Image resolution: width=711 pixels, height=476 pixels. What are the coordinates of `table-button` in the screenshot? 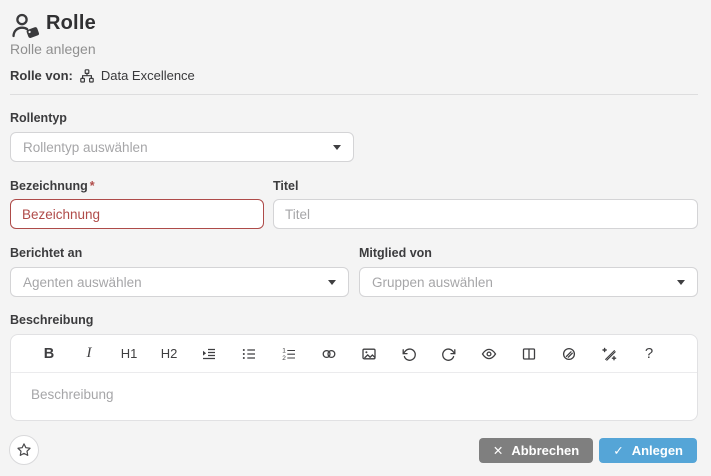 It's located at (529, 354).